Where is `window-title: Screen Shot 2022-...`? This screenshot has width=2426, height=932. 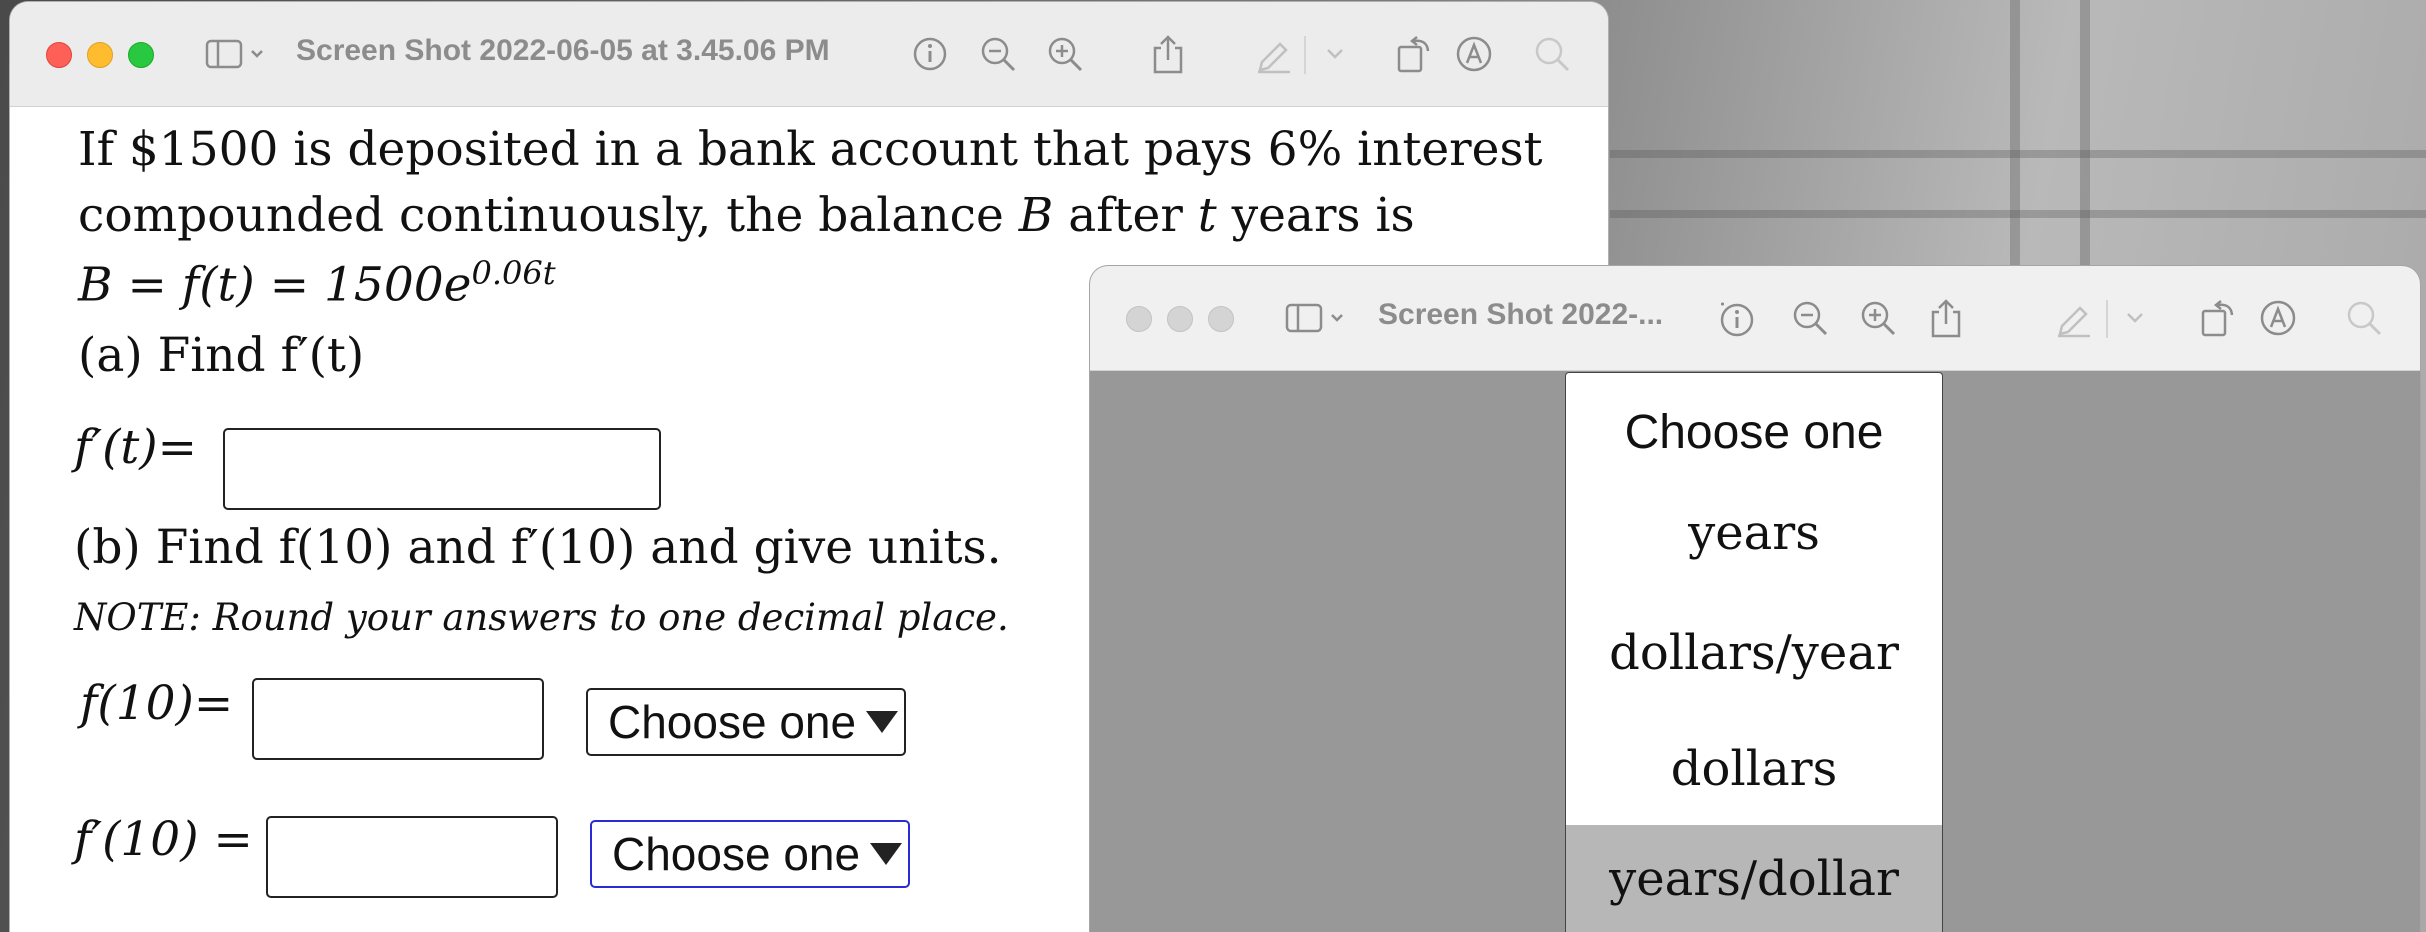 window-title: Screen Shot 2022-... is located at coordinates (1521, 314).